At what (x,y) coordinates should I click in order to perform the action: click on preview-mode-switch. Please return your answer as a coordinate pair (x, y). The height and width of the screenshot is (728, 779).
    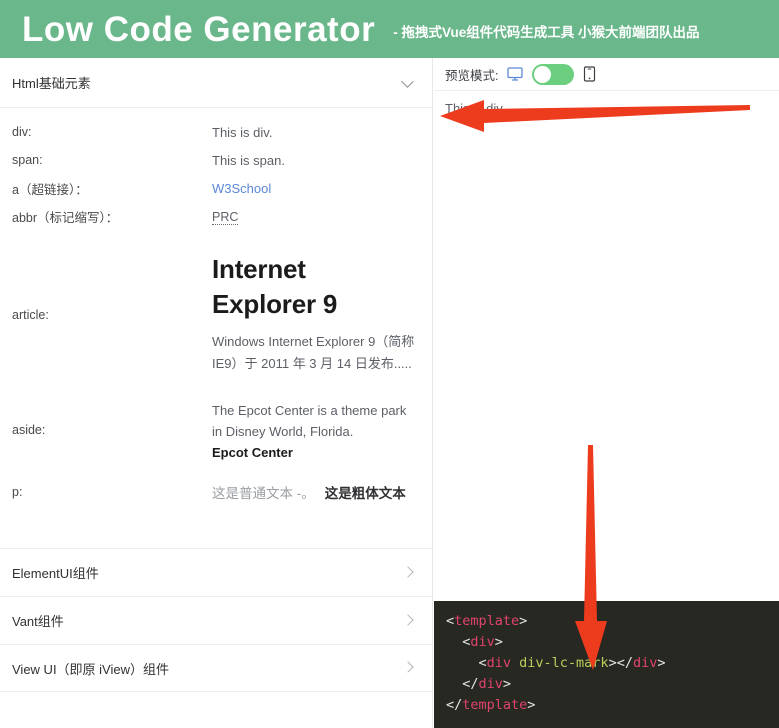
    Looking at the image, I should click on (553, 74).